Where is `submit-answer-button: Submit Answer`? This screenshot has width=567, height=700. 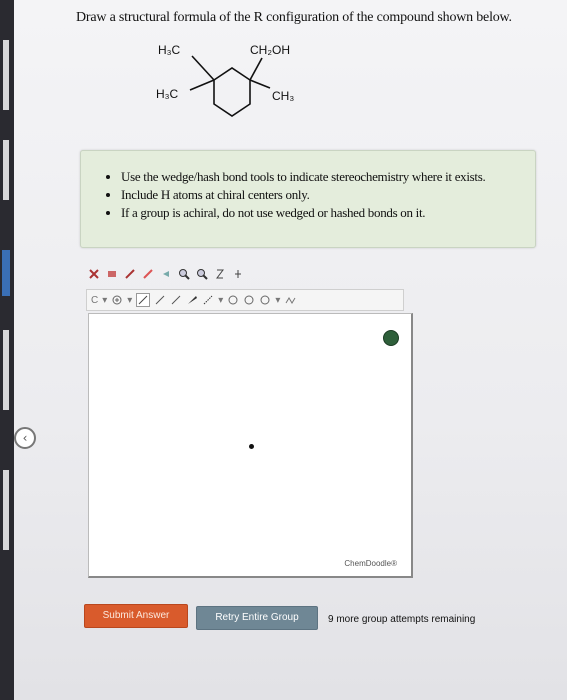
submit-answer-button: Submit Answer is located at coordinates (136, 616).